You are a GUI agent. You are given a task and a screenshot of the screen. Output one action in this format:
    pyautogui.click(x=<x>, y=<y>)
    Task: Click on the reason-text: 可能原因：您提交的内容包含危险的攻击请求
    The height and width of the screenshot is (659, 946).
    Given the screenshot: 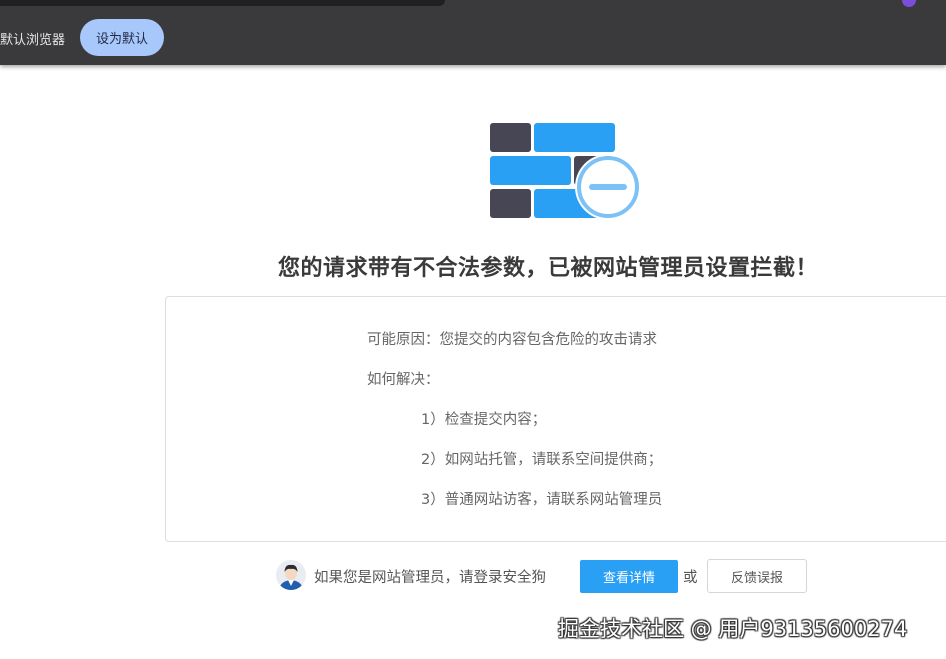 What is the action you would take?
    pyautogui.click(x=512, y=340)
    